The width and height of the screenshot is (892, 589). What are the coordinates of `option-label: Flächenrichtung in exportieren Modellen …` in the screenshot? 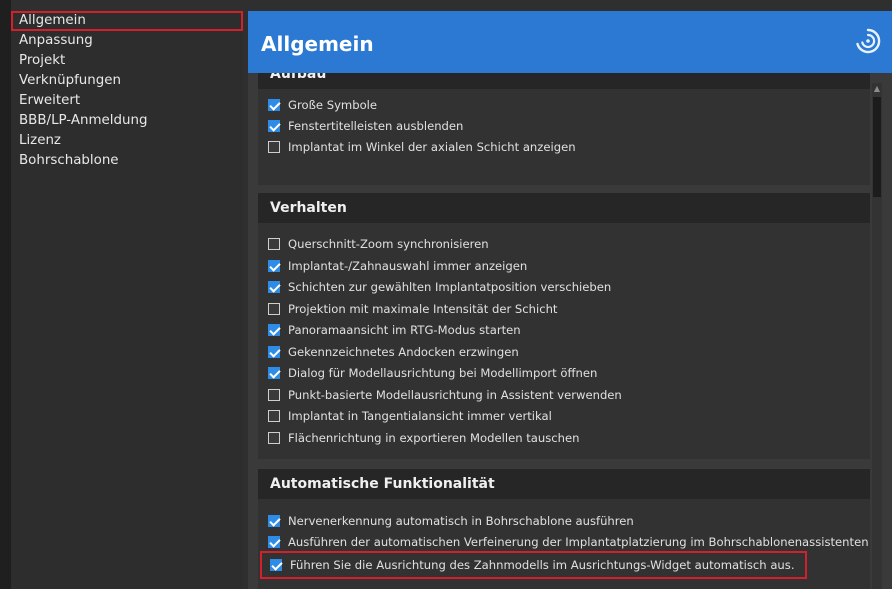 It's located at (434, 438).